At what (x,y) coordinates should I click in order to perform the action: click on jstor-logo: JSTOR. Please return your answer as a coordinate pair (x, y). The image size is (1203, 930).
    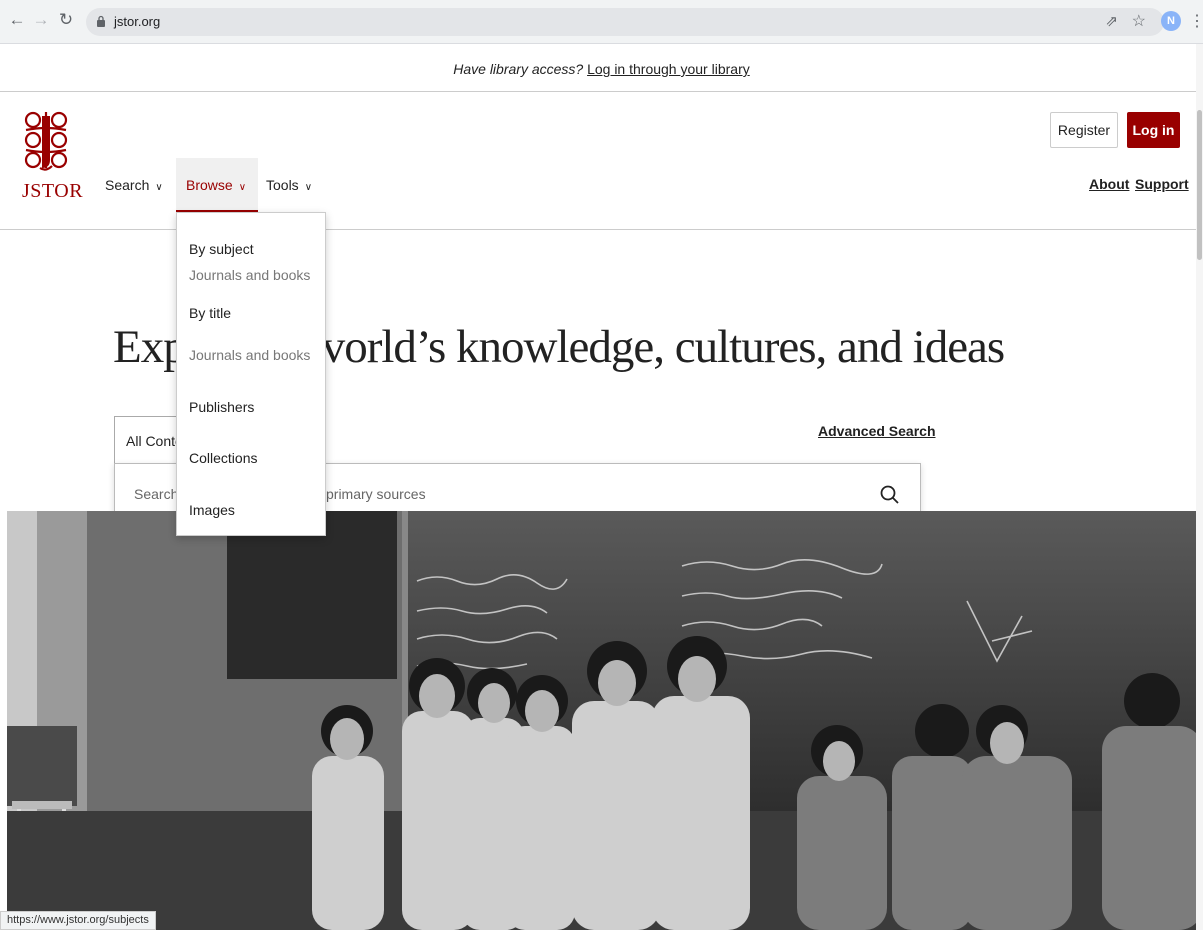
    Looking at the image, I should click on (53, 157).